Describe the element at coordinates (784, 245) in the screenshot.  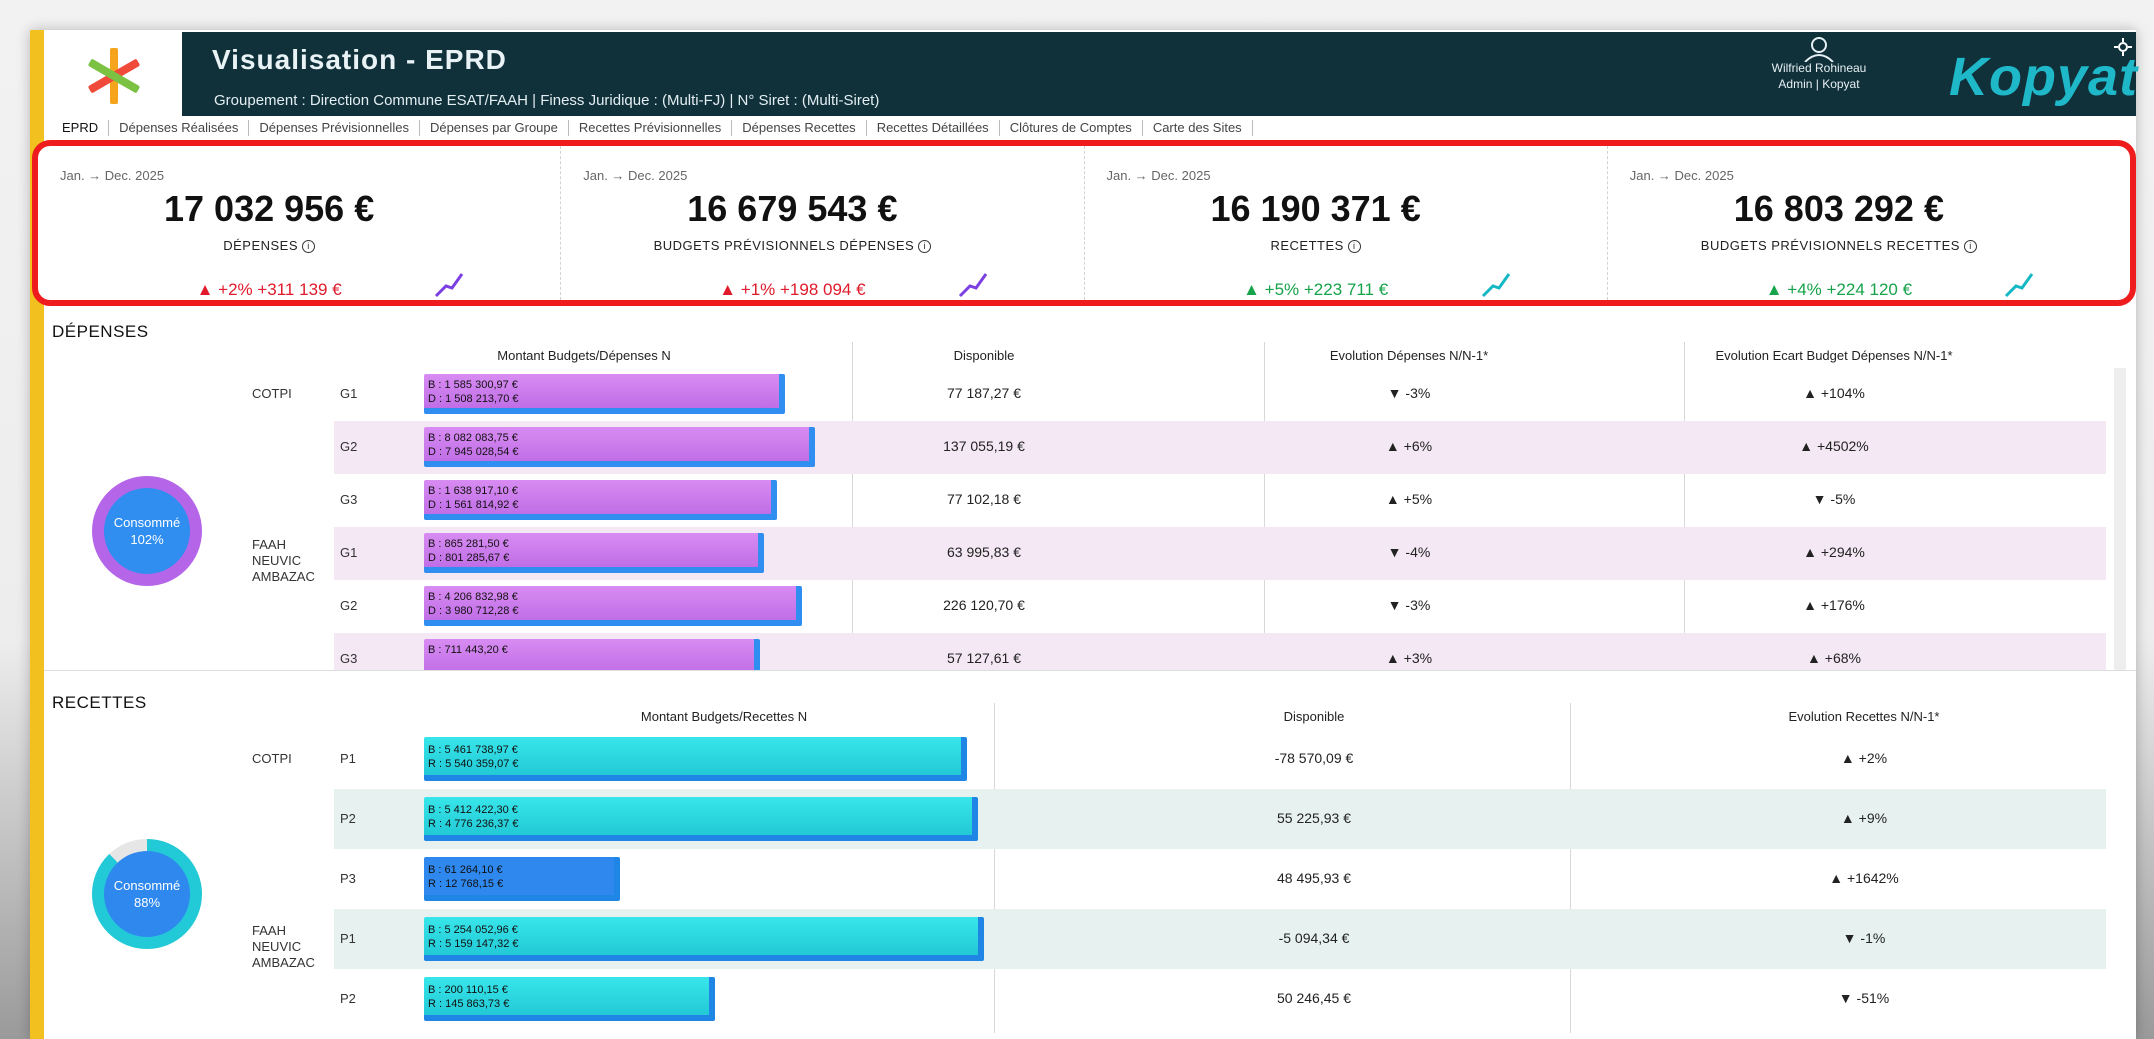
I see `kpi-label-text: BUDGETS PRÉVISIONNELS DÉPENSES` at that location.